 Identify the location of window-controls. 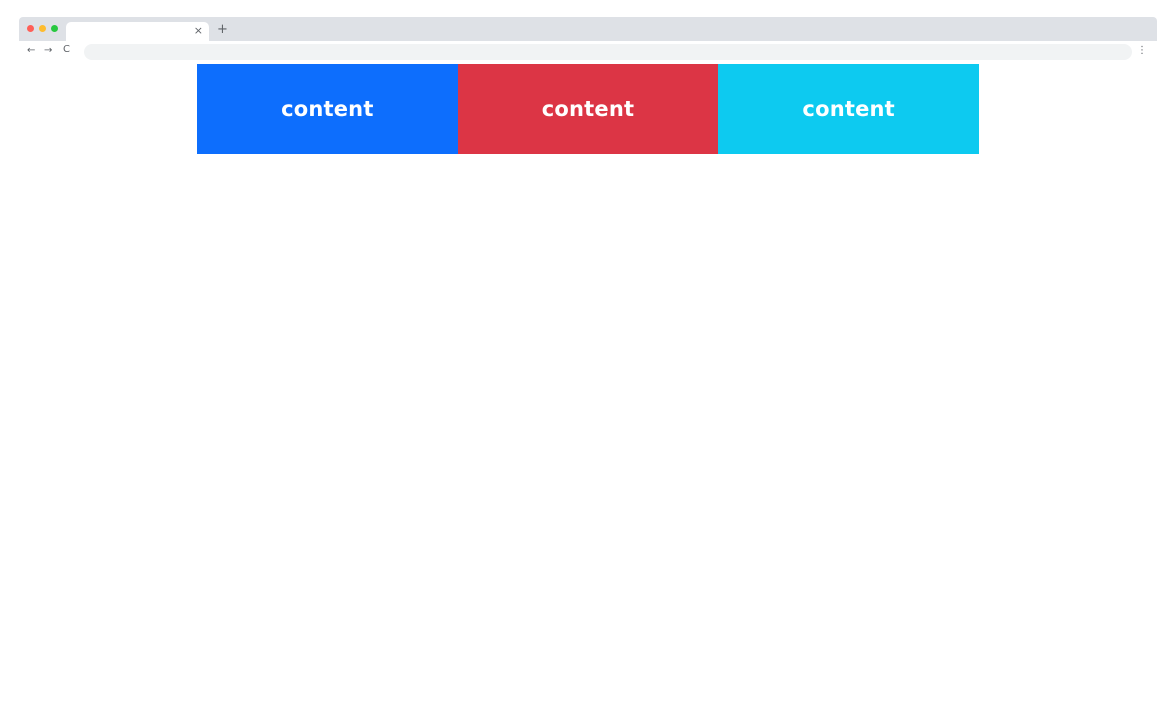
(42, 28).